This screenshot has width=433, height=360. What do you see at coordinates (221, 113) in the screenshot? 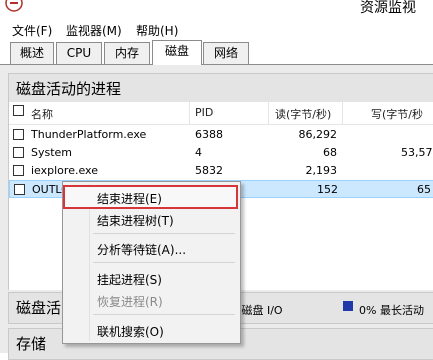
I see `table-header: 名称 PID 读(字节/秒) 写(字节/秒` at bounding box center [221, 113].